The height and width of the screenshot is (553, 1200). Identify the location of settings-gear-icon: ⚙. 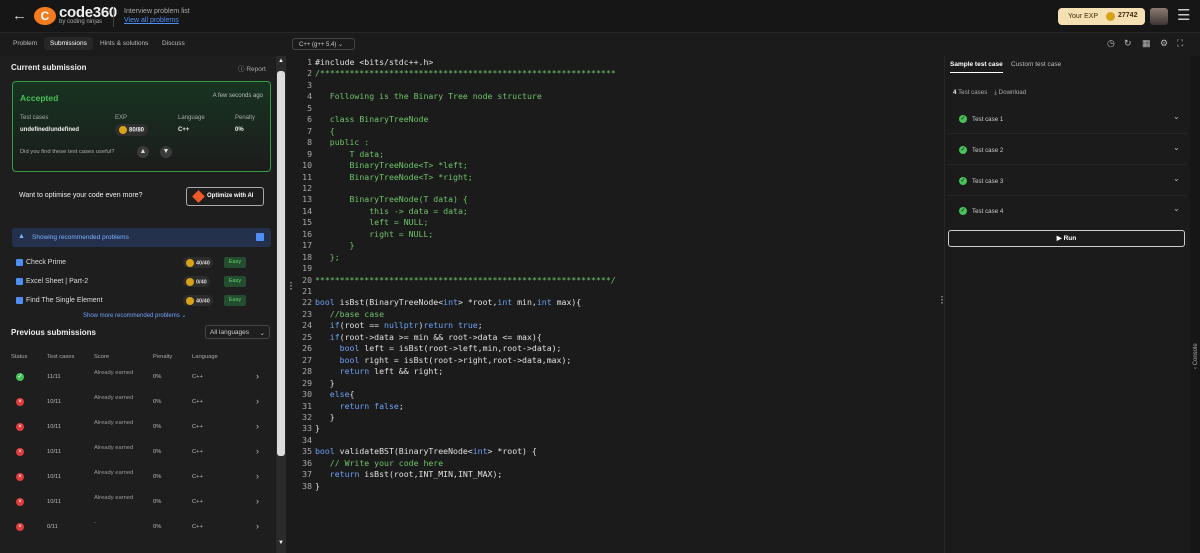
(1164, 43).